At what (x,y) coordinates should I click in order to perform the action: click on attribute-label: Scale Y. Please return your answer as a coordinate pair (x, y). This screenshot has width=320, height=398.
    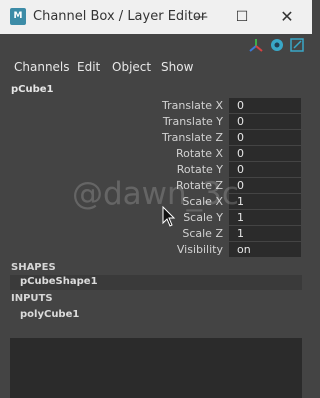
    Looking at the image, I should click on (203, 217).